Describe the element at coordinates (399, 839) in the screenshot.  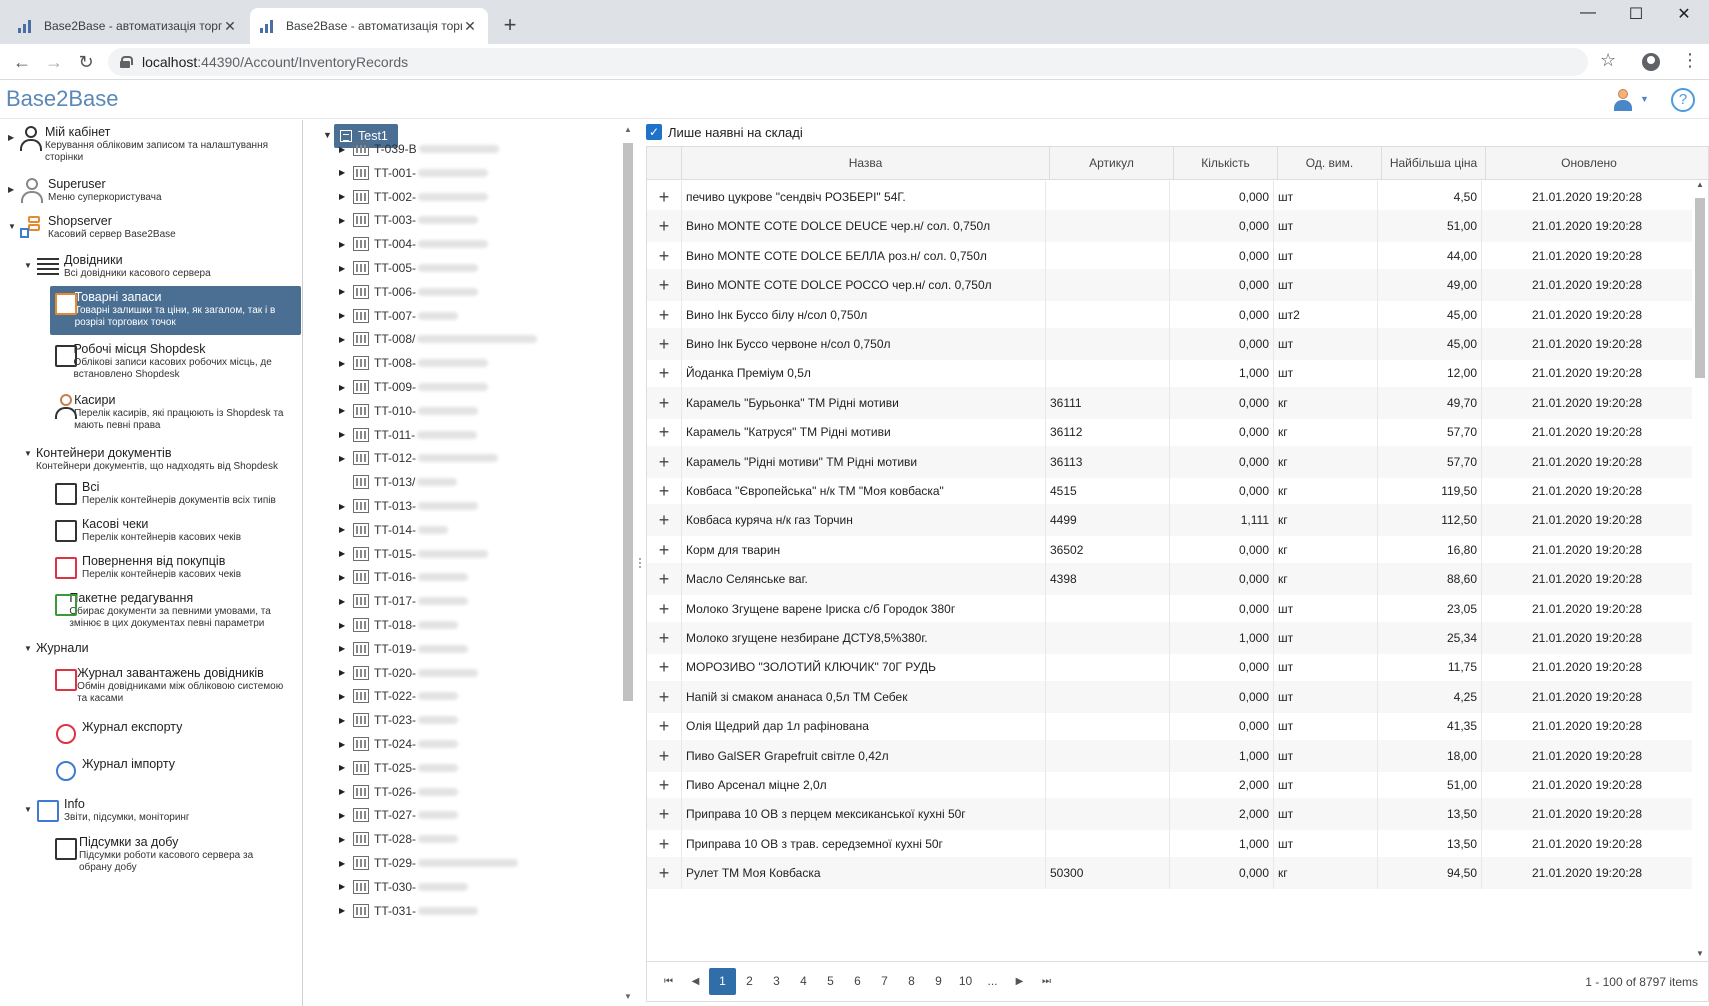
I see `tree-node: ▶ TT-028-` at that location.